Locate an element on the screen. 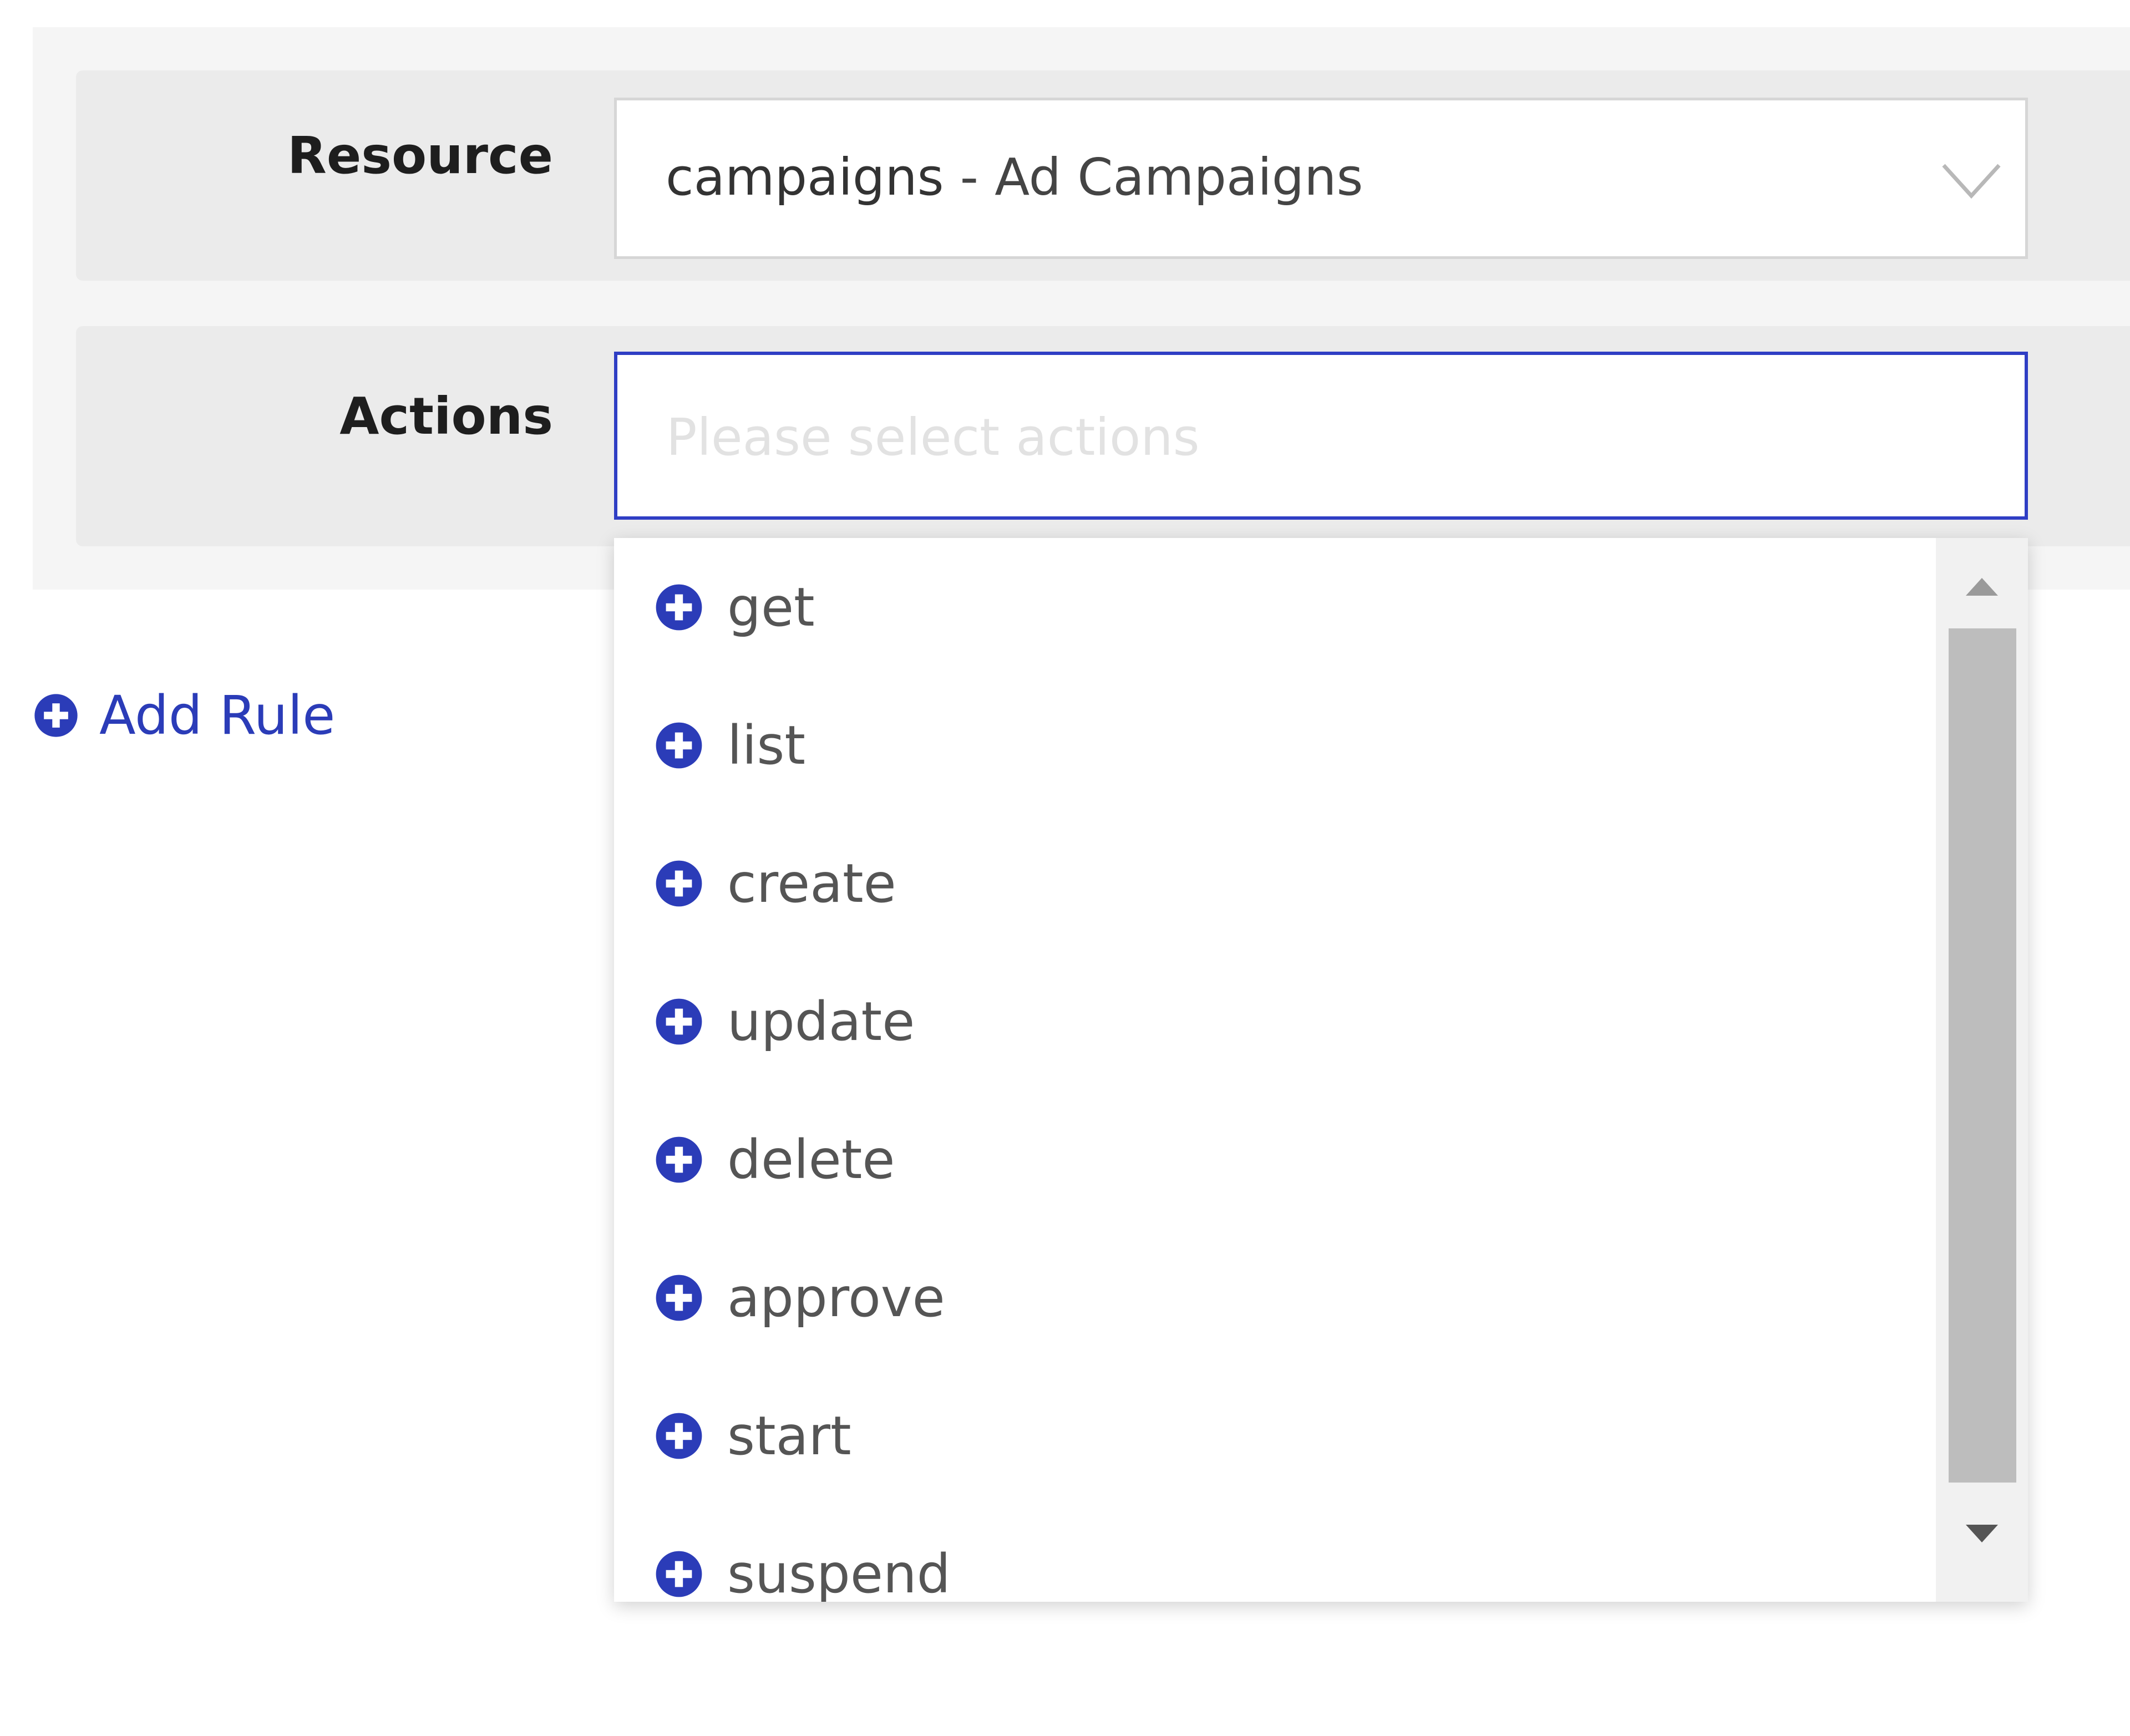 The height and width of the screenshot is (1736, 2130). option-label: get is located at coordinates (771, 607).